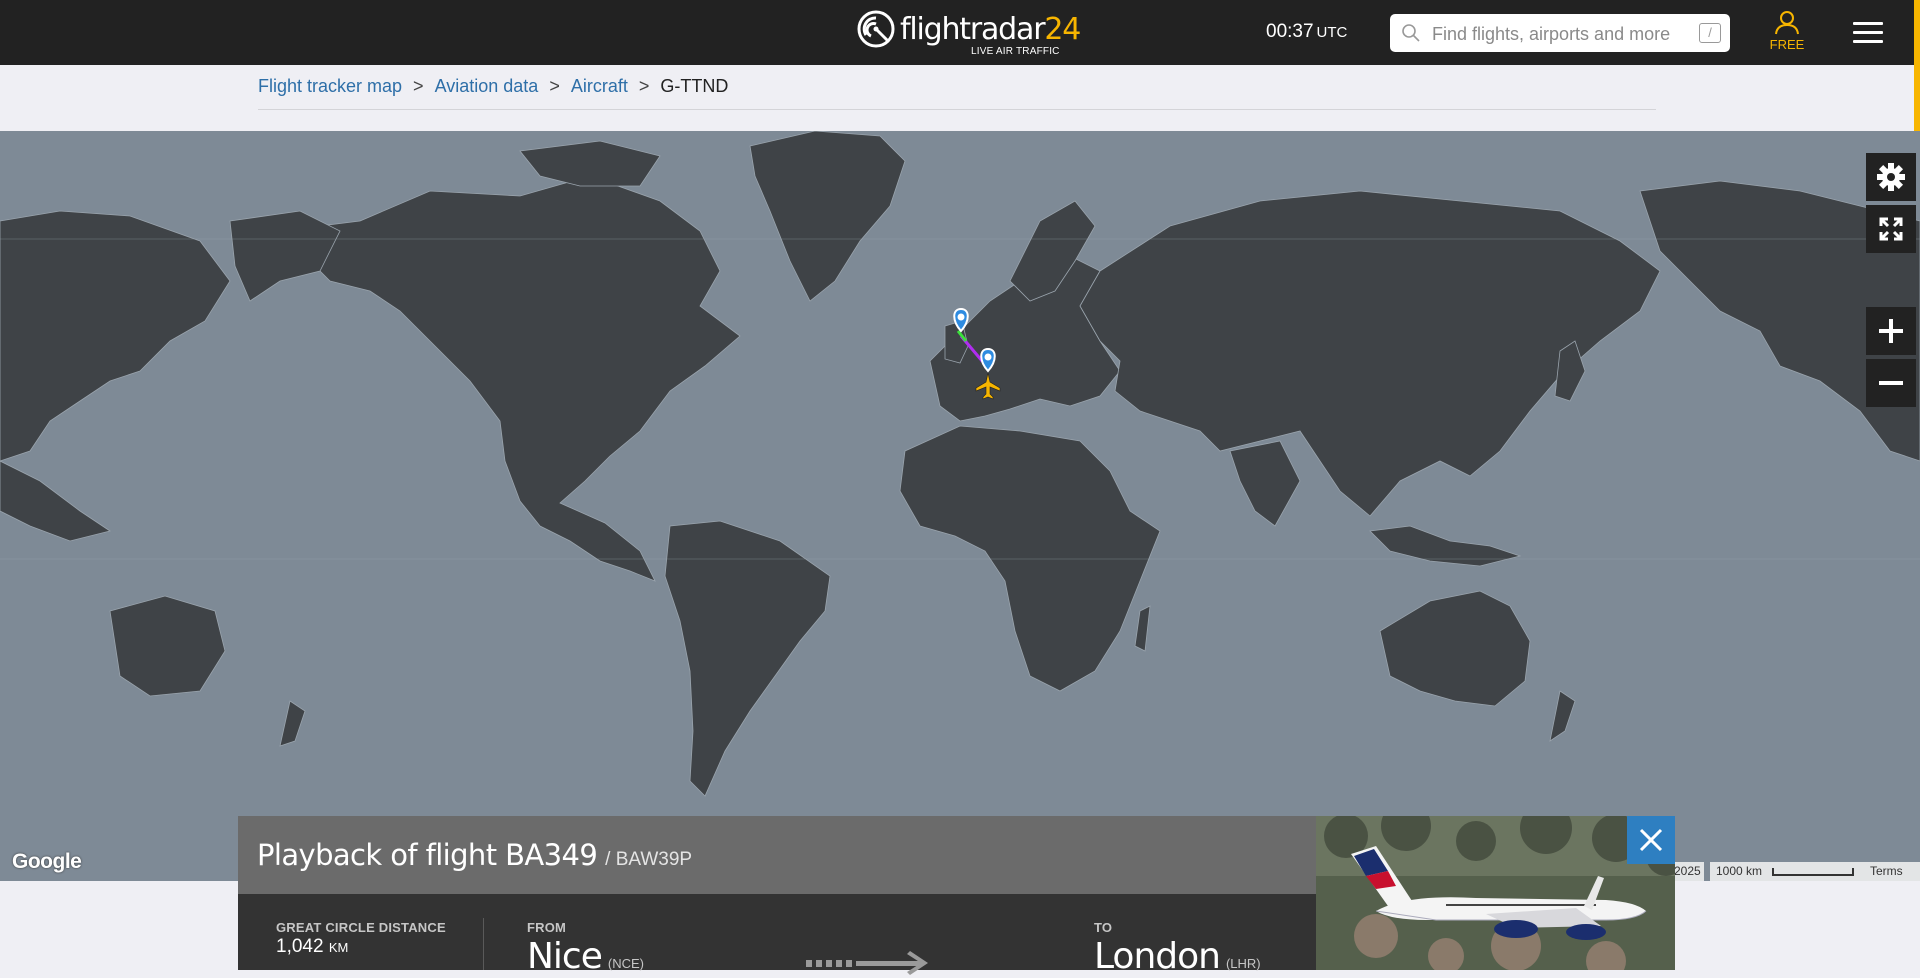 The width and height of the screenshot is (1920, 978). Describe the element at coordinates (547, 927) in the screenshot. I see `from-label: FROM` at that location.